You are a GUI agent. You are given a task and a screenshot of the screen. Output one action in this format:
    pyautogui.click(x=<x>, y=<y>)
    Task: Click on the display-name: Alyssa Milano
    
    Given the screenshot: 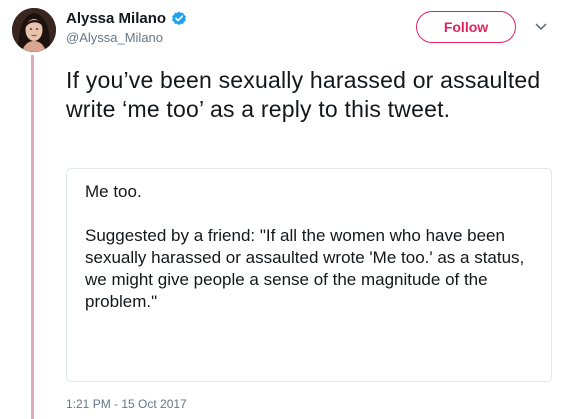 What is the action you would take?
    pyautogui.click(x=116, y=18)
    